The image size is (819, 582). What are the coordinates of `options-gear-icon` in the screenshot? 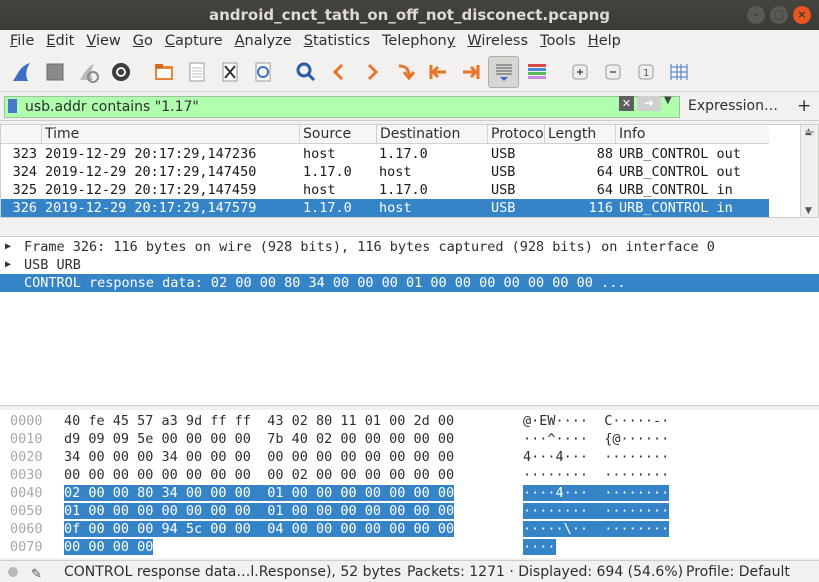 It's located at (120, 72).